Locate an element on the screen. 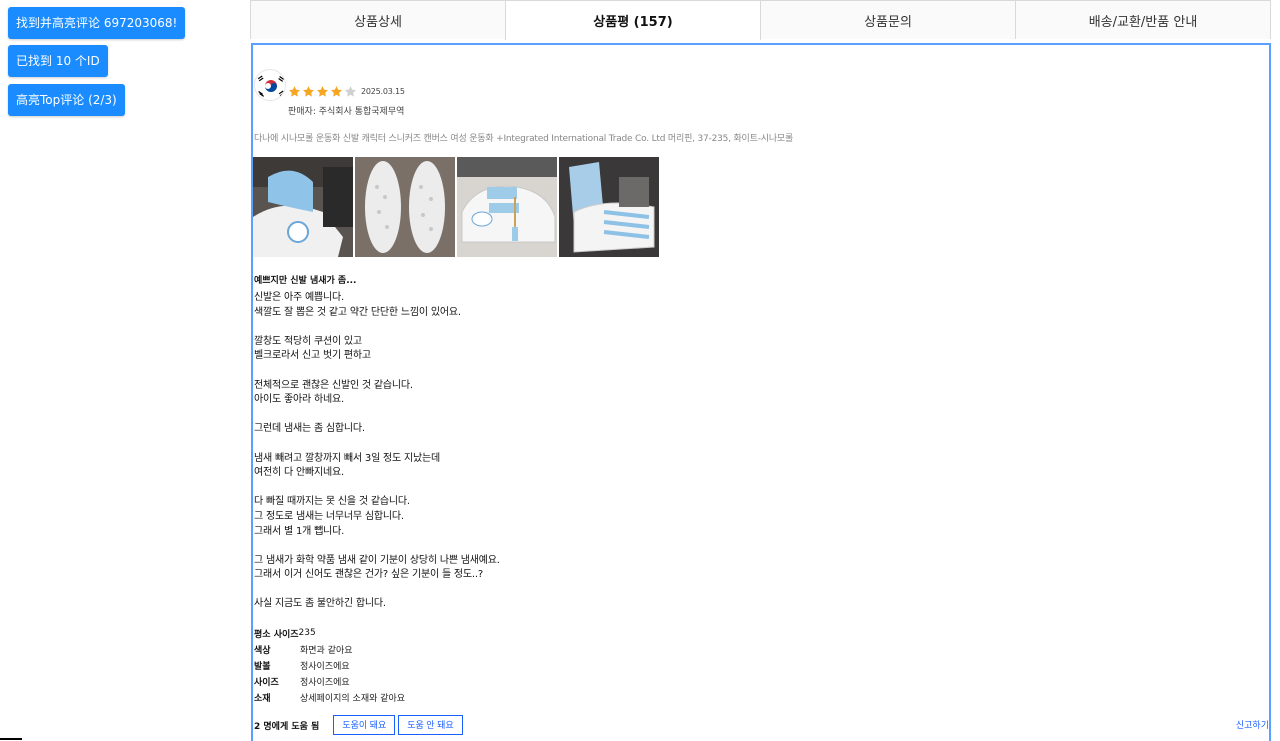 The width and height of the screenshot is (1280, 741). usual-size-label: 평소 사이즈 is located at coordinates (276, 634).